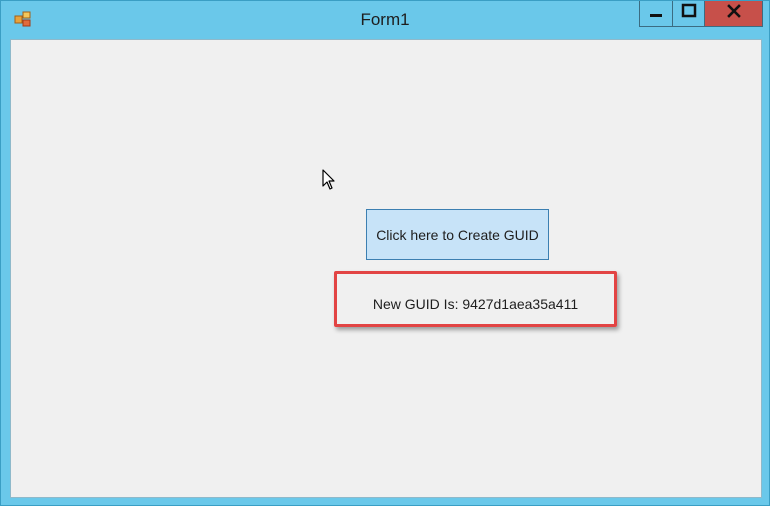 Image resolution: width=770 pixels, height=506 pixels. What do you see at coordinates (385, 20) in the screenshot?
I see `title-bar: Form1` at bounding box center [385, 20].